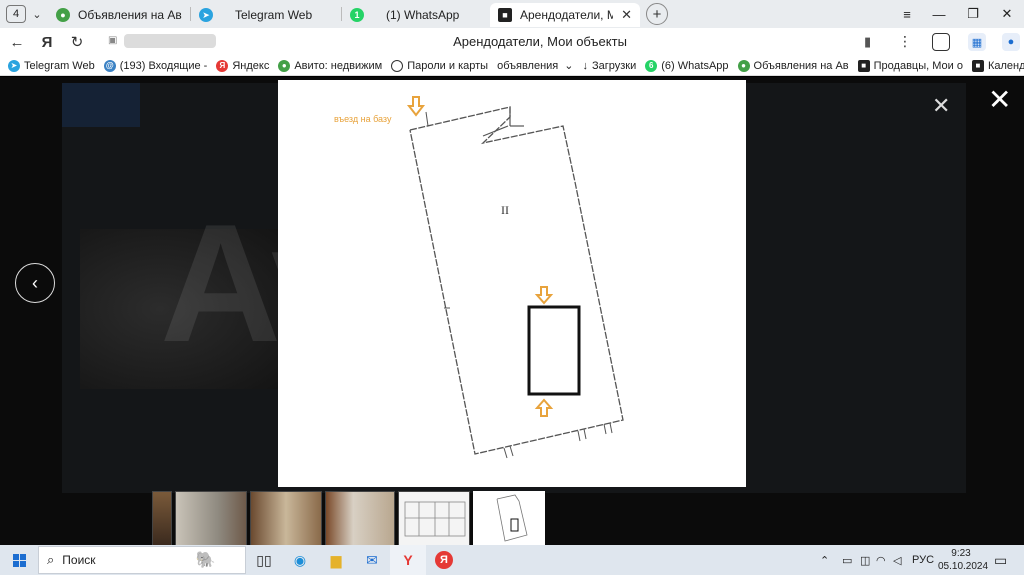 The width and height of the screenshot is (1024, 575). Describe the element at coordinates (338, 65) in the screenshot. I see `bookmark-label: Авито: недвижим` at that location.